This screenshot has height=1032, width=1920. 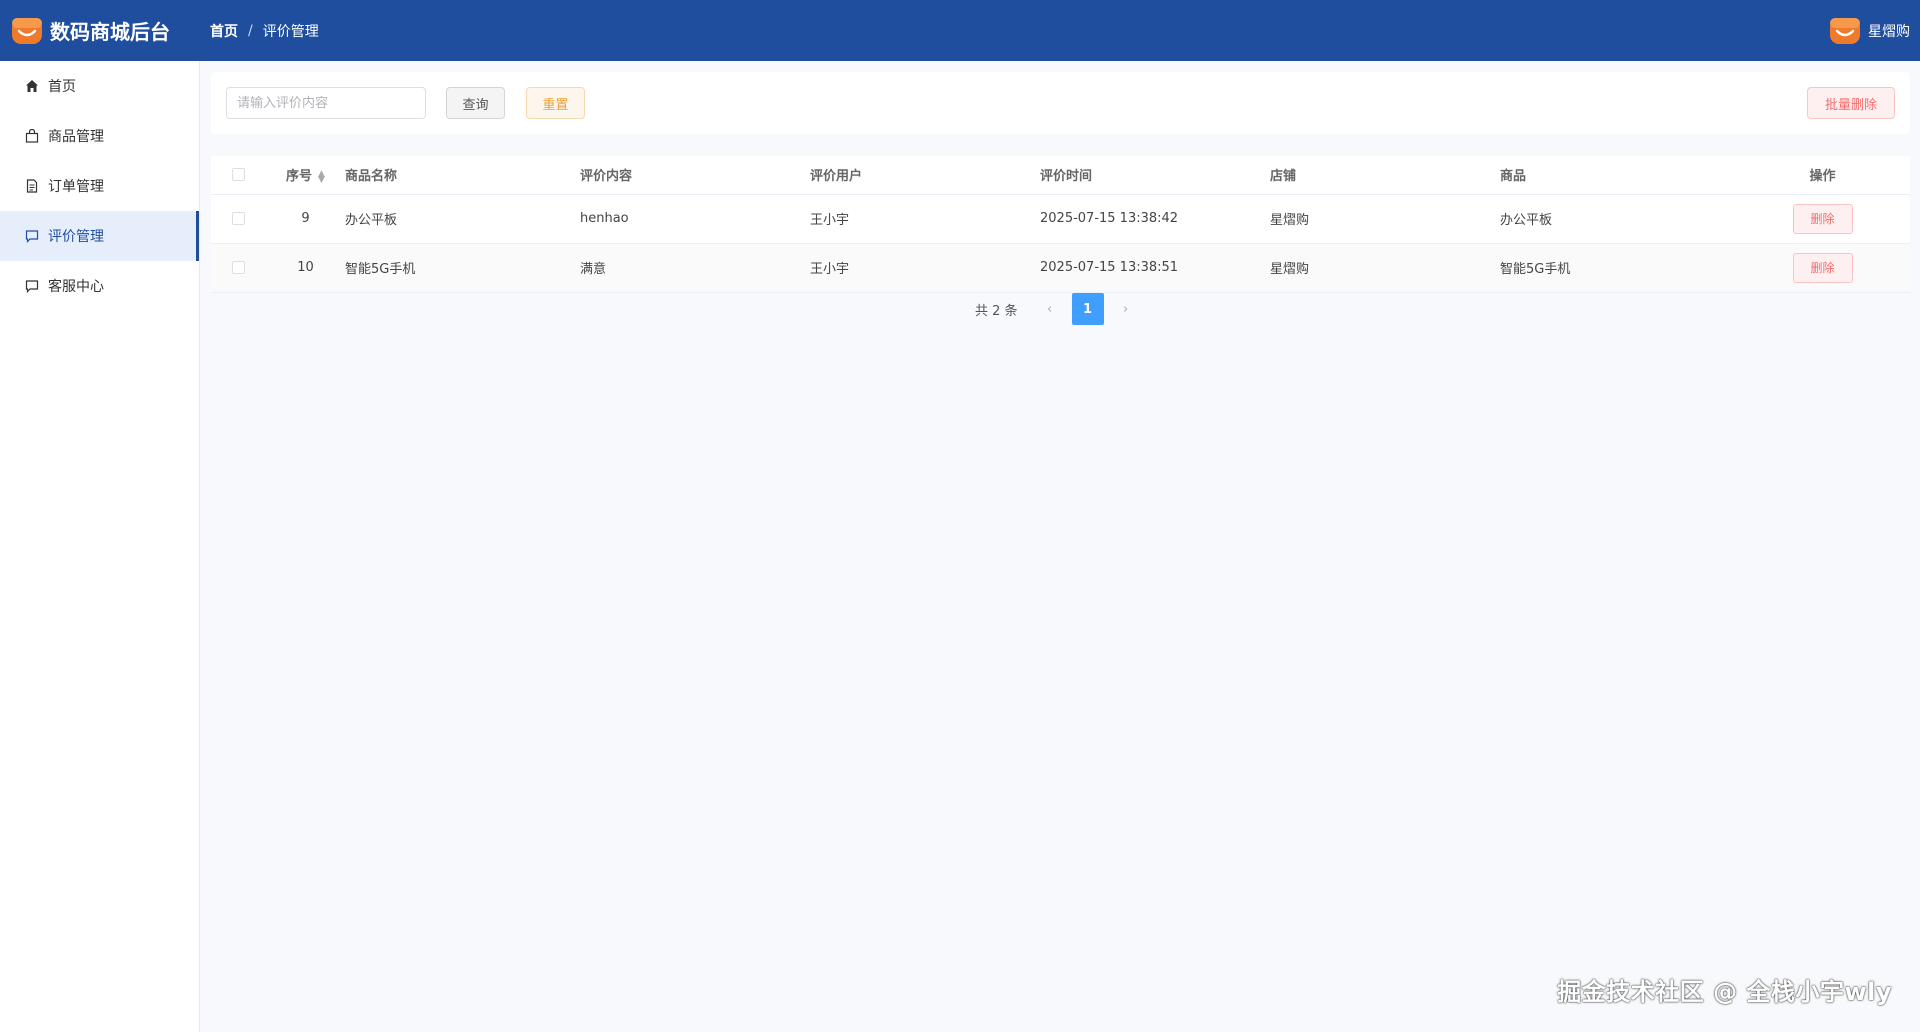 I want to click on cell-product-name: 智能5G手机, so click(x=462, y=268).